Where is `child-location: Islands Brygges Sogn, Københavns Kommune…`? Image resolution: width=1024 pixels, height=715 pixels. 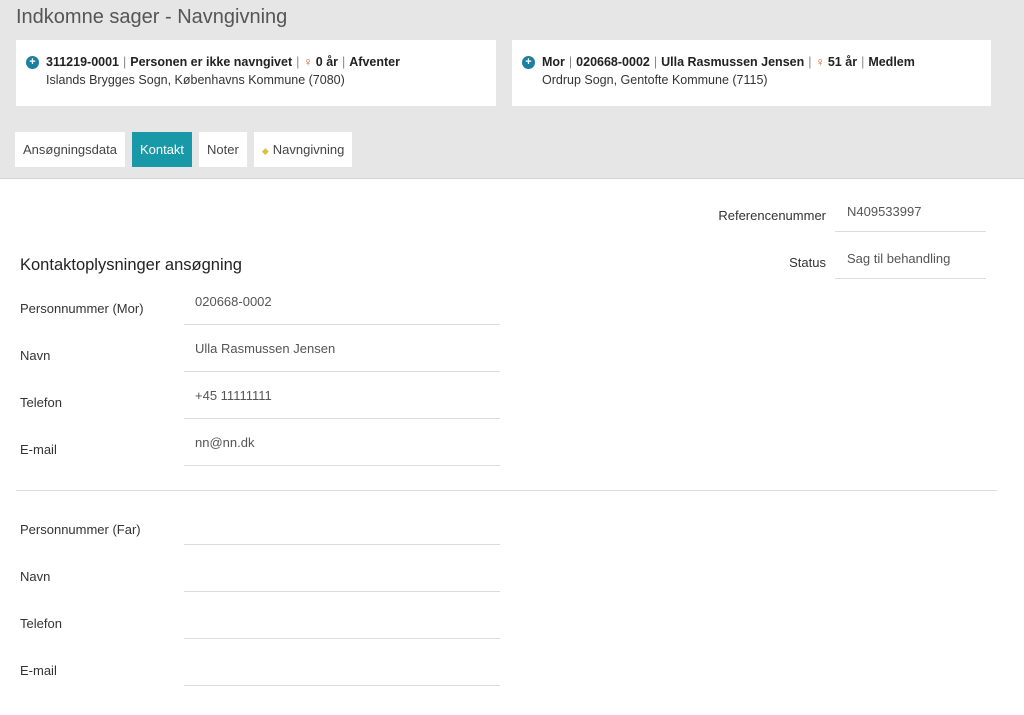 child-location: Islands Brygges Sogn, Københavns Kommune… is located at coordinates (195, 80).